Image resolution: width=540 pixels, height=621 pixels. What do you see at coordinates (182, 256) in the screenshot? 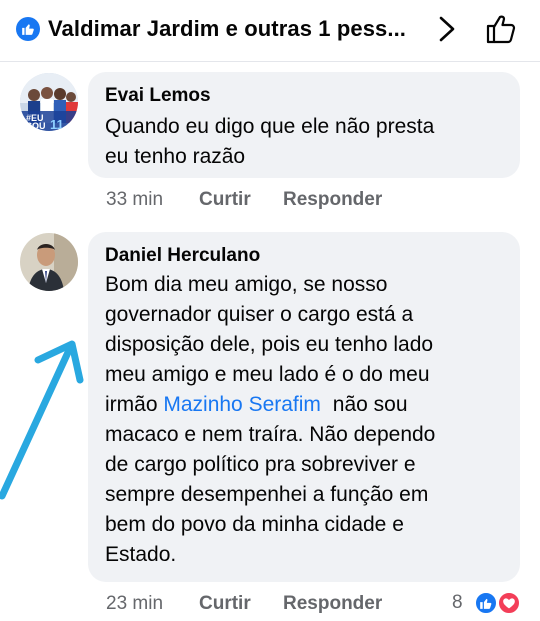
I see `comment-author: Daniel Herculano` at bounding box center [182, 256].